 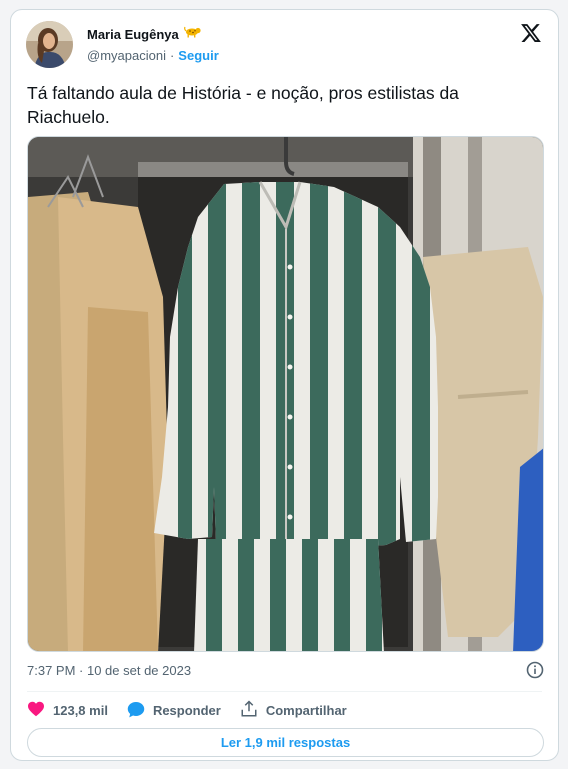 What do you see at coordinates (535, 670) in the screenshot?
I see `info-icon` at bounding box center [535, 670].